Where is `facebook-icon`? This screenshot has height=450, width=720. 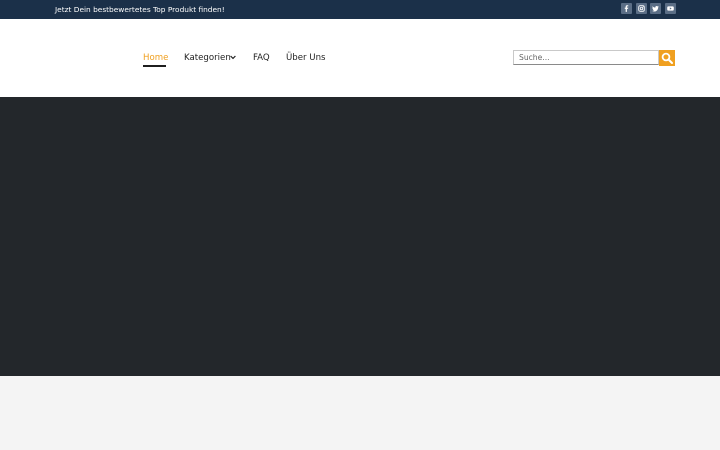
facebook-icon is located at coordinates (626, 8).